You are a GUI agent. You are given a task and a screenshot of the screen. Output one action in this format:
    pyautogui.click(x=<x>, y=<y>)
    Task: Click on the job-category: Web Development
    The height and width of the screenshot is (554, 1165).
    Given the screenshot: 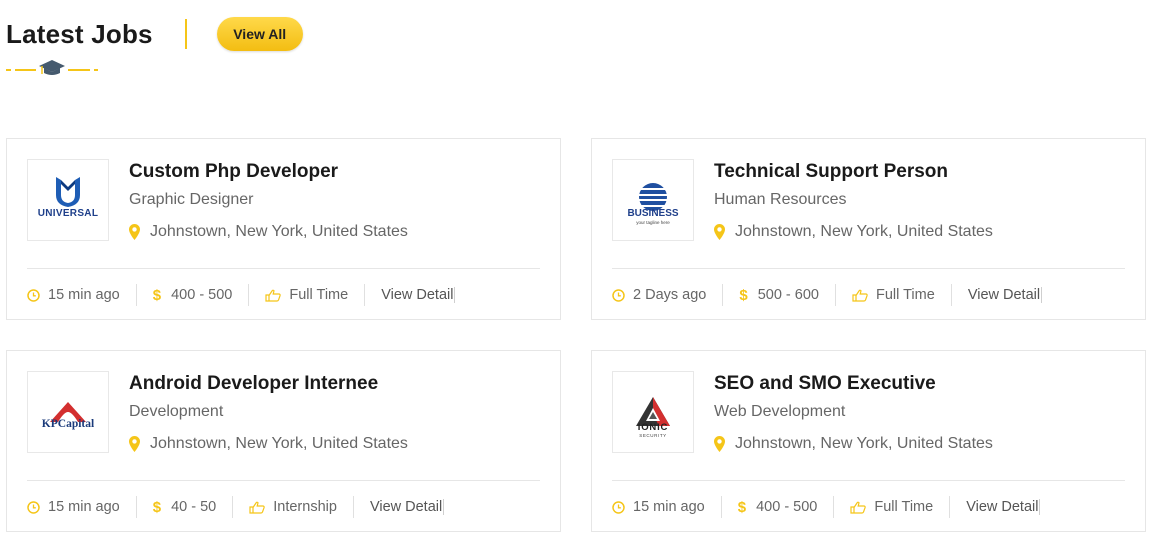 What is the action you would take?
    pyautogui.click(x=780, y=411)
    